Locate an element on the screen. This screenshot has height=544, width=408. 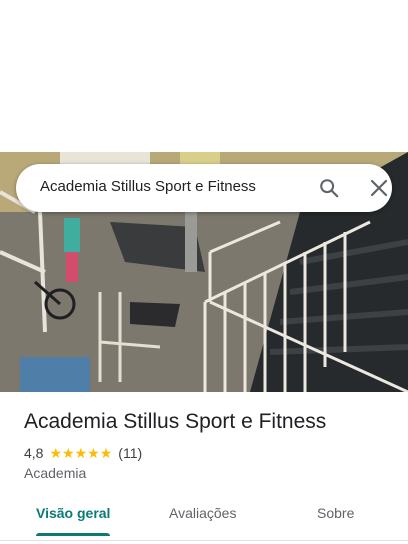
place-title: Academia Stillus Sport e Fitness is located at coordinates (175, 421).